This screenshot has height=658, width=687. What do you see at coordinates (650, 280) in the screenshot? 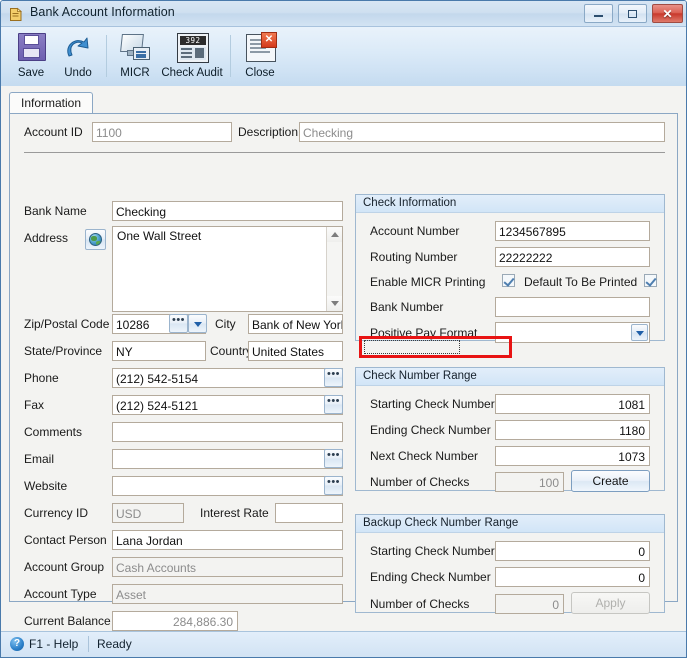
I see `default-to-be-printed-checkbox` at bounding box center [650, 280].